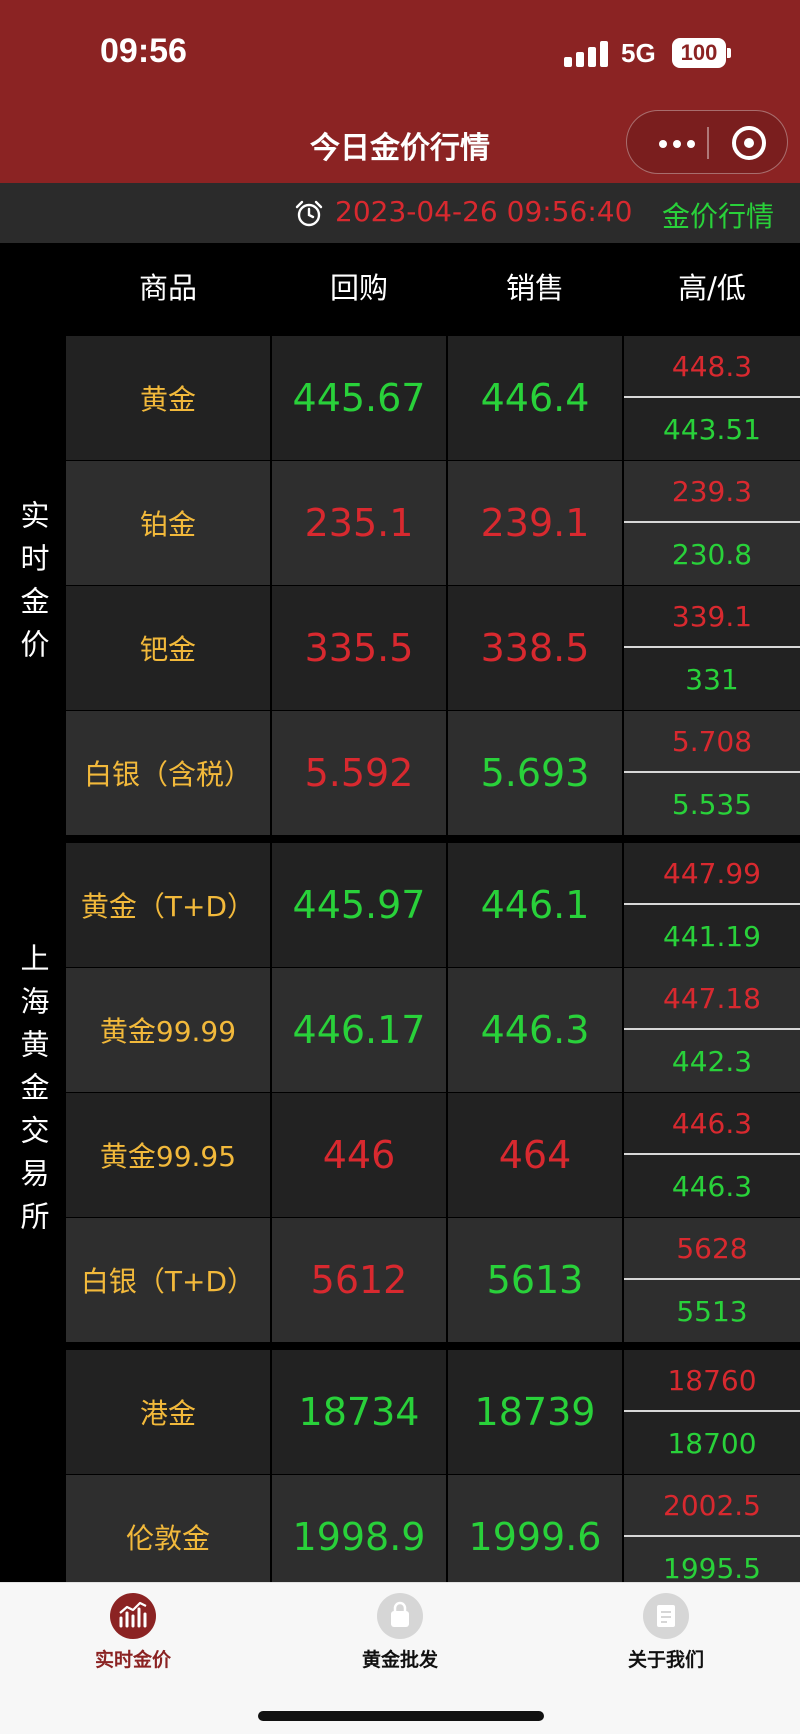  I want to click on high-low-cell: 446.3 446.3, so click(712, 1155).